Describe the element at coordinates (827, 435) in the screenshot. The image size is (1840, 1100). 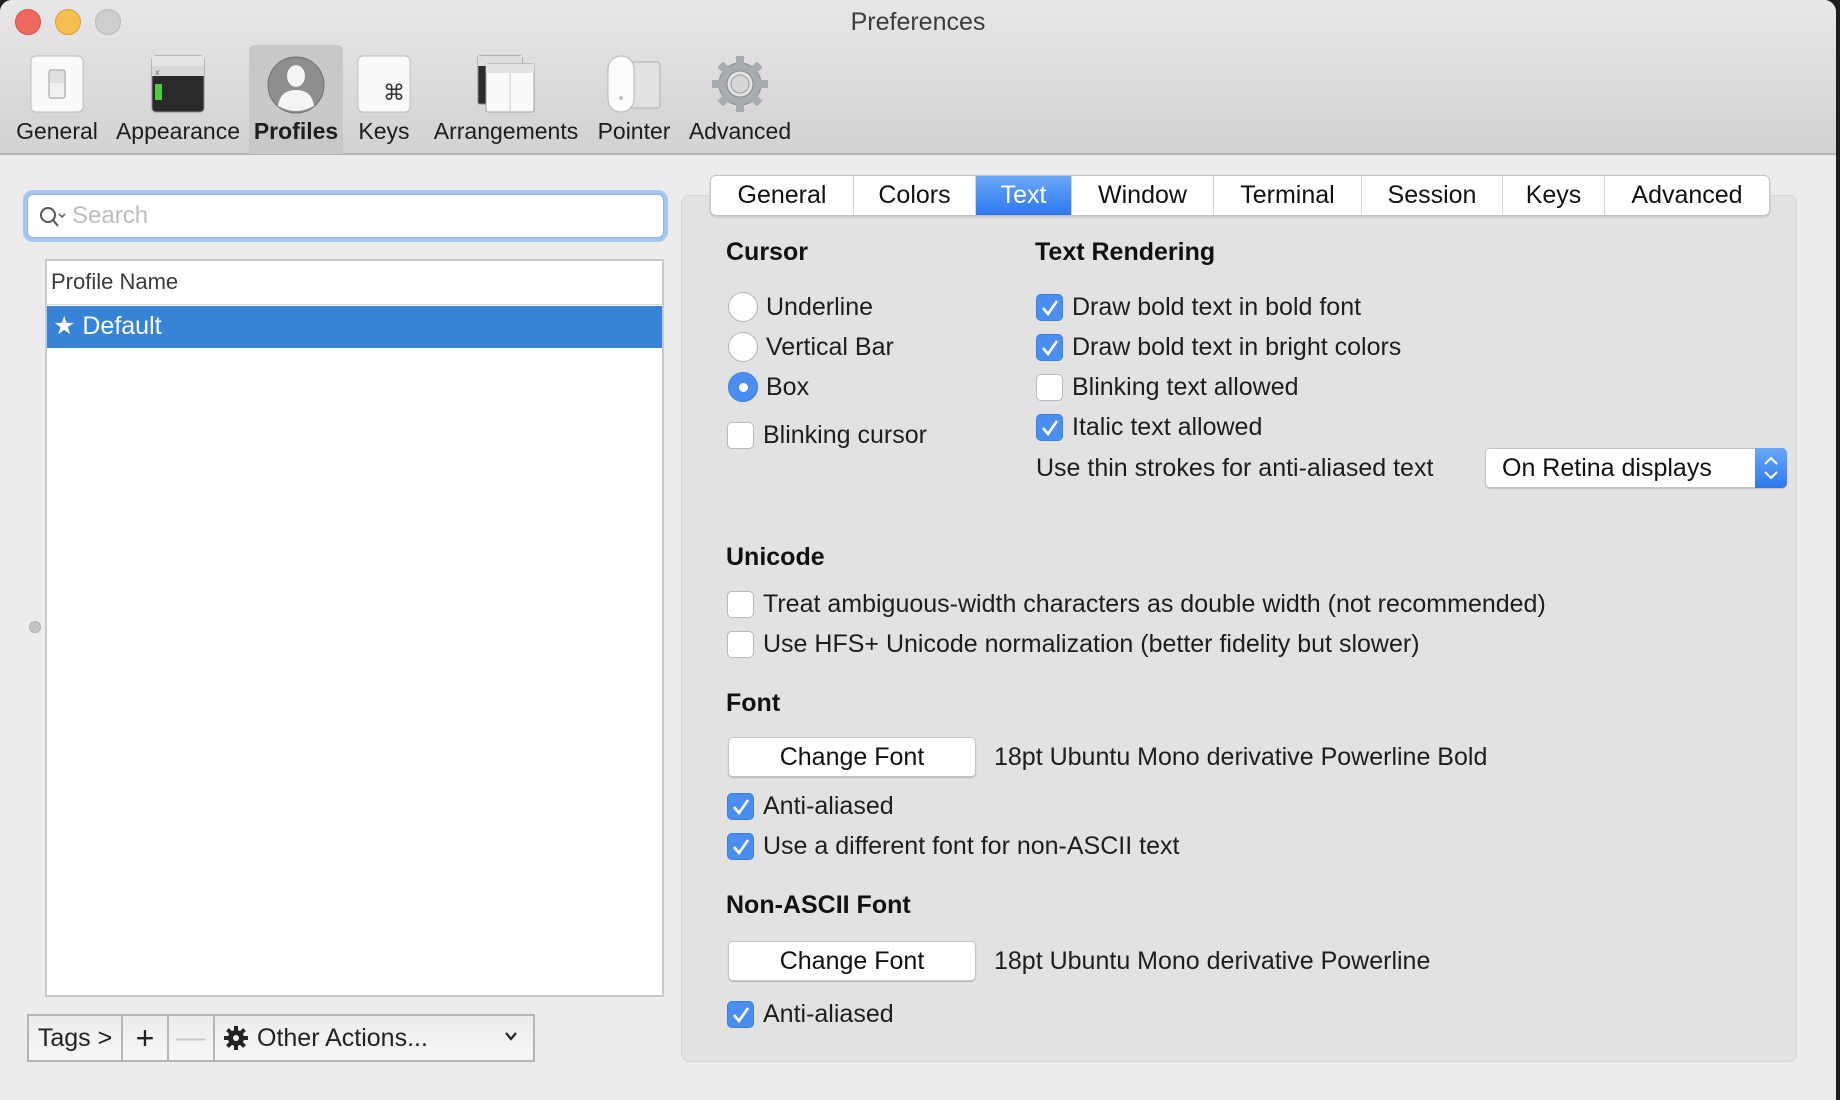
I see `blinking-cursor-checkbox: Blinking cursor` at that location.